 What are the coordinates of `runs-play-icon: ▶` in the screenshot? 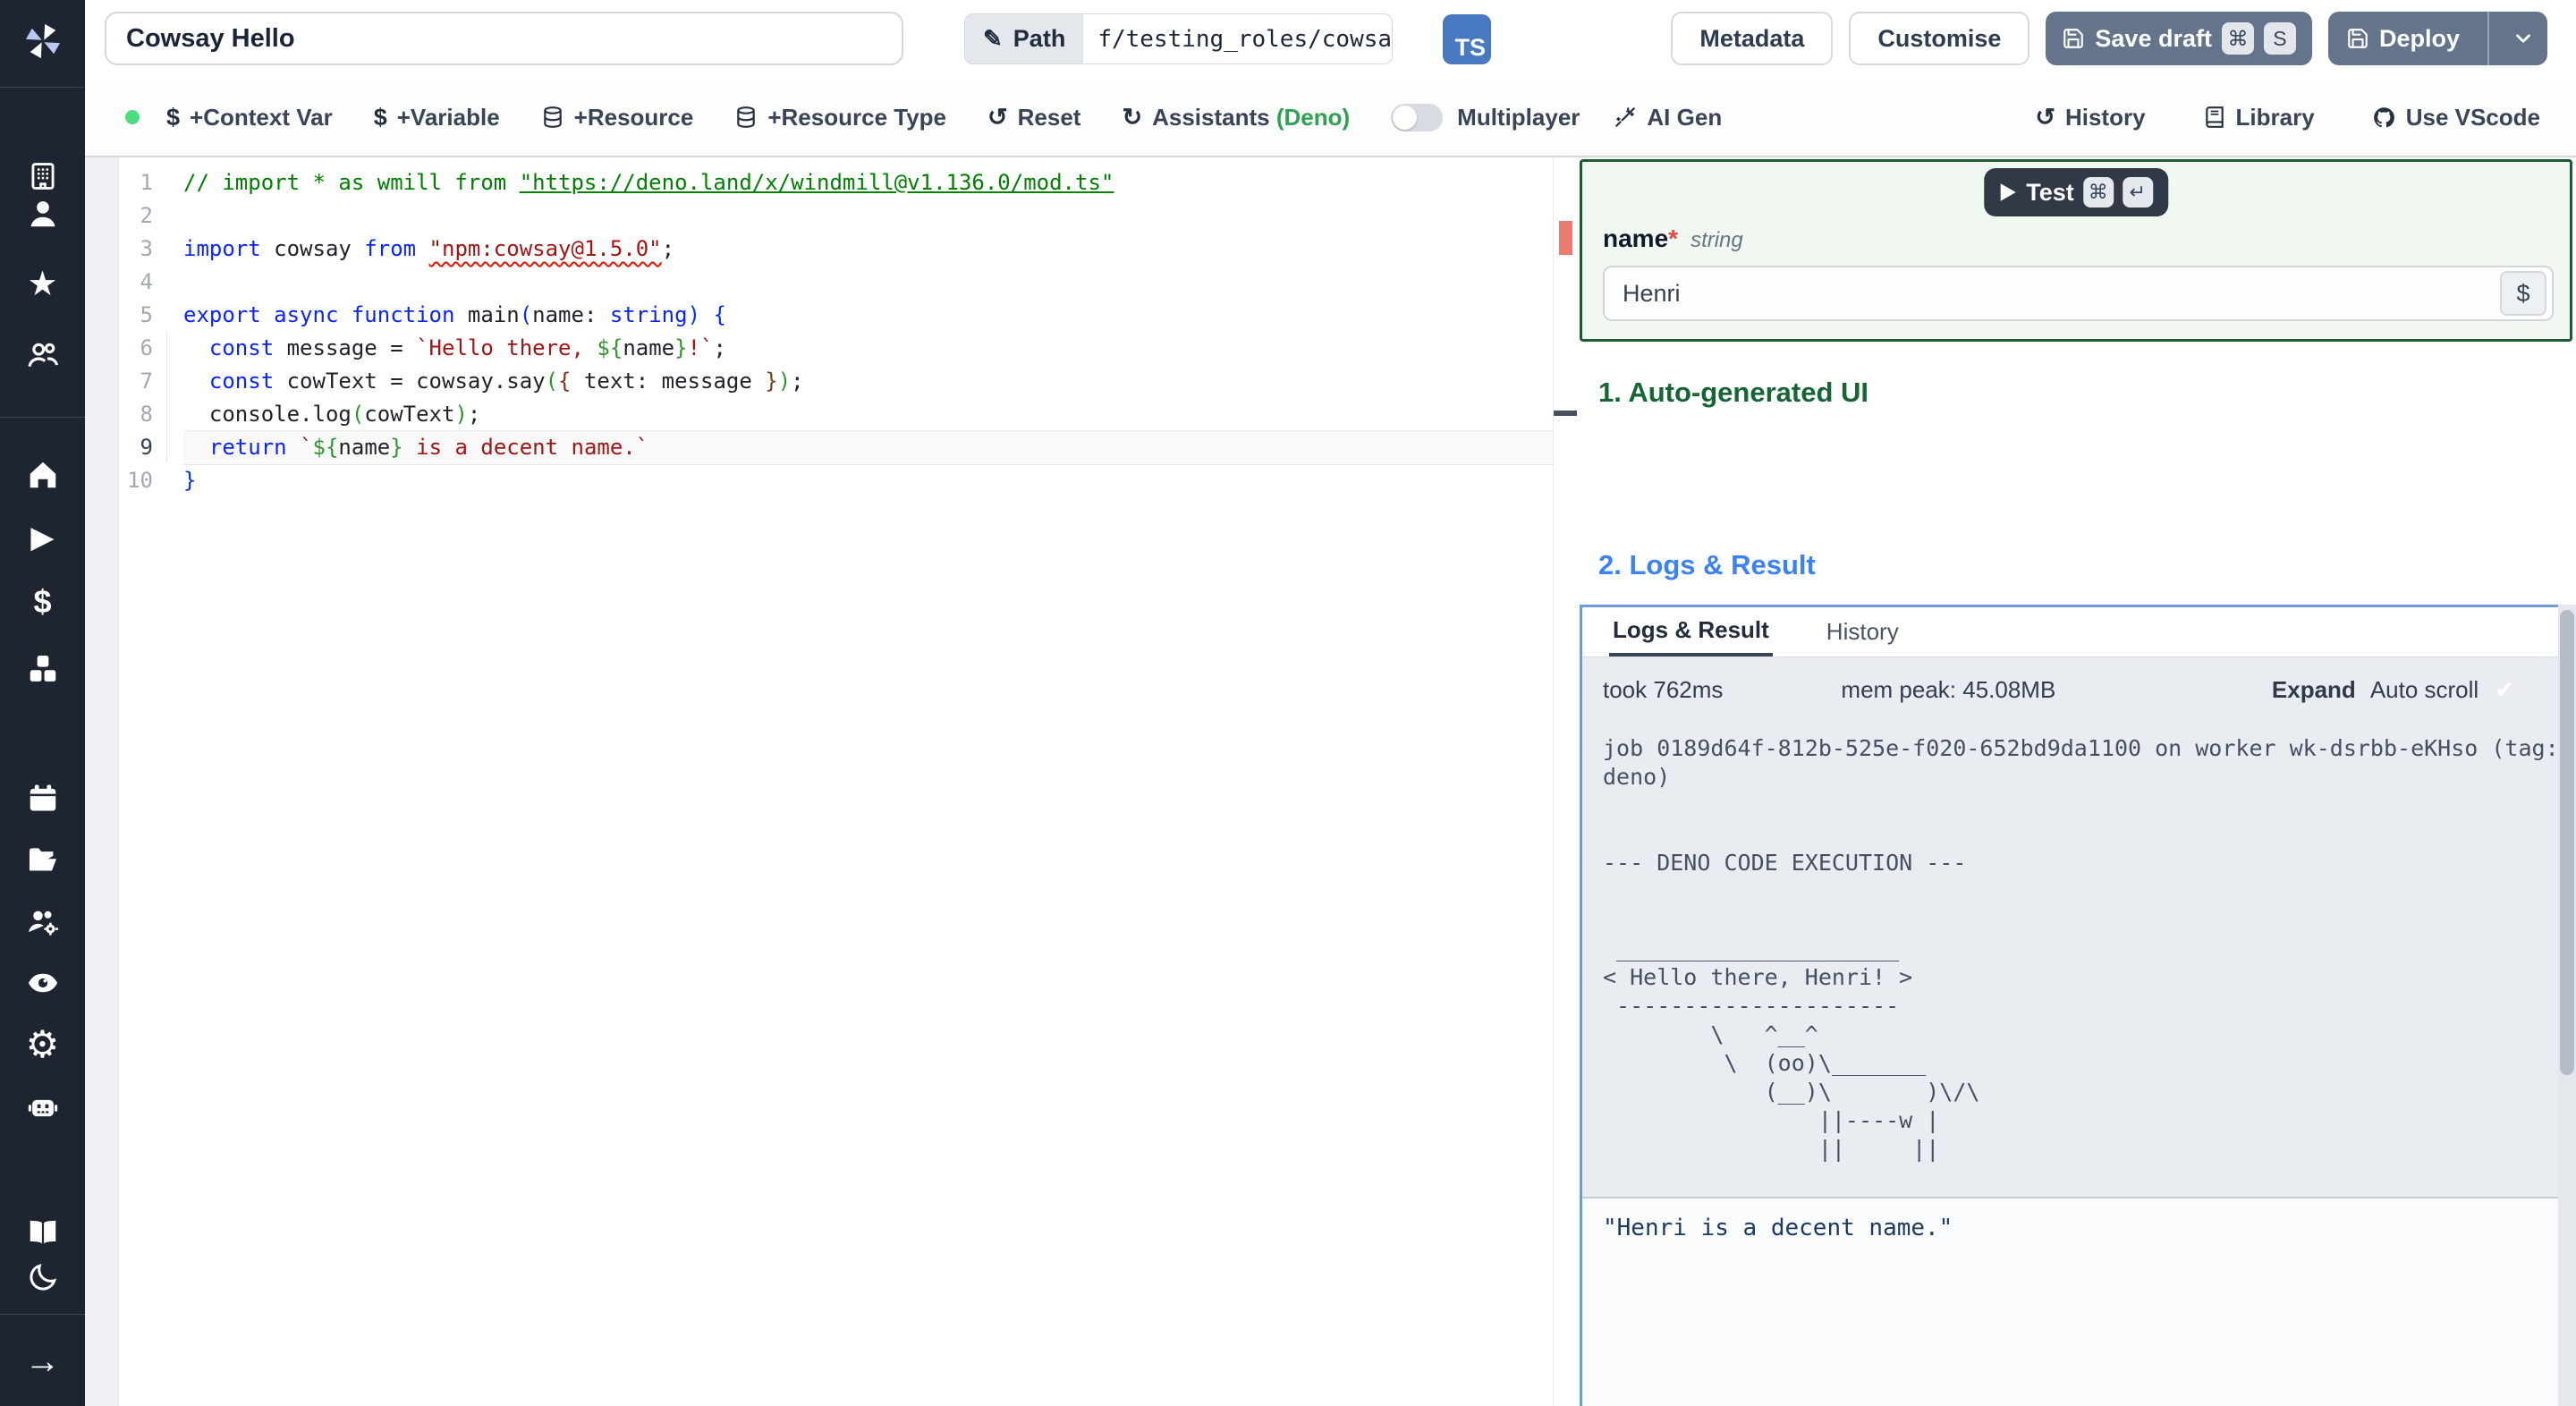 It's located at (42, 537).